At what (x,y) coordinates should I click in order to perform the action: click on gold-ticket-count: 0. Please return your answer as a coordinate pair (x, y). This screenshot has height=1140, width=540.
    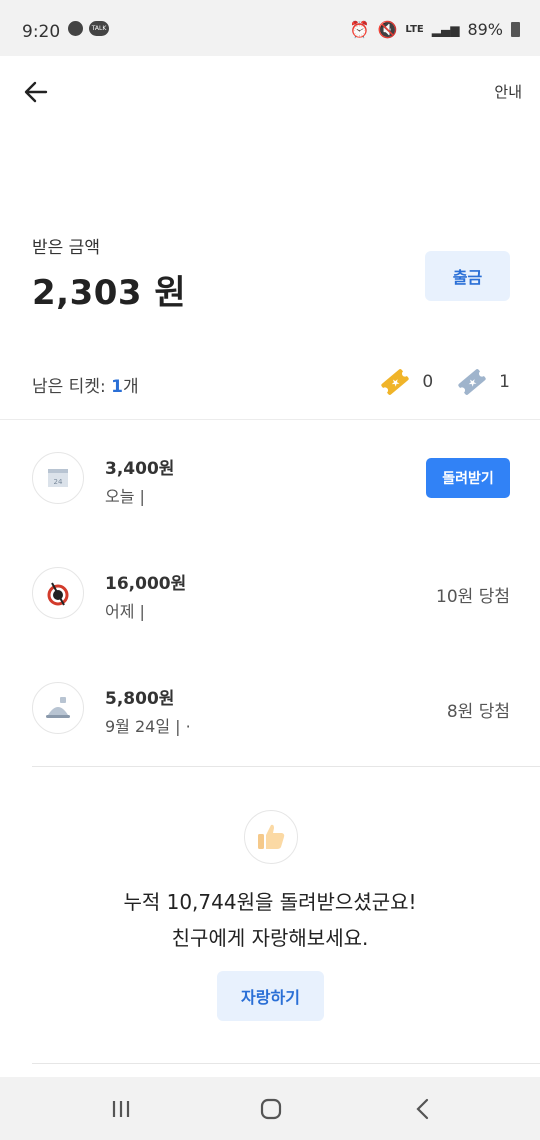
    Looking at the image, I should click on (428, 382).